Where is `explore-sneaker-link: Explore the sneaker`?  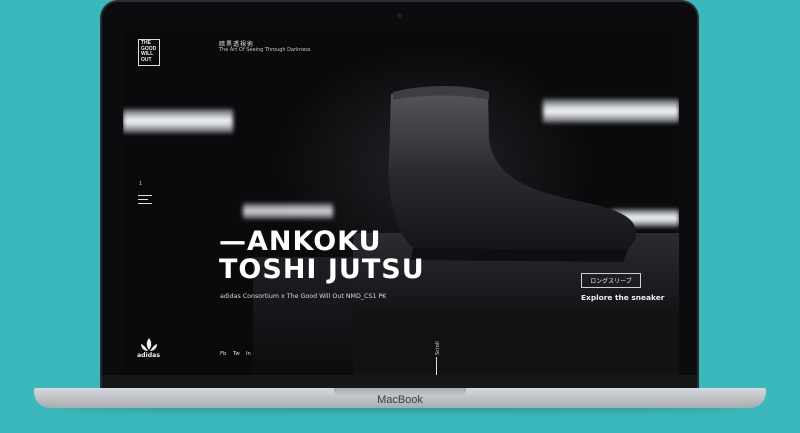
explore-sneaker-link: Explore the sneaker is located at coordinates (622, 297).